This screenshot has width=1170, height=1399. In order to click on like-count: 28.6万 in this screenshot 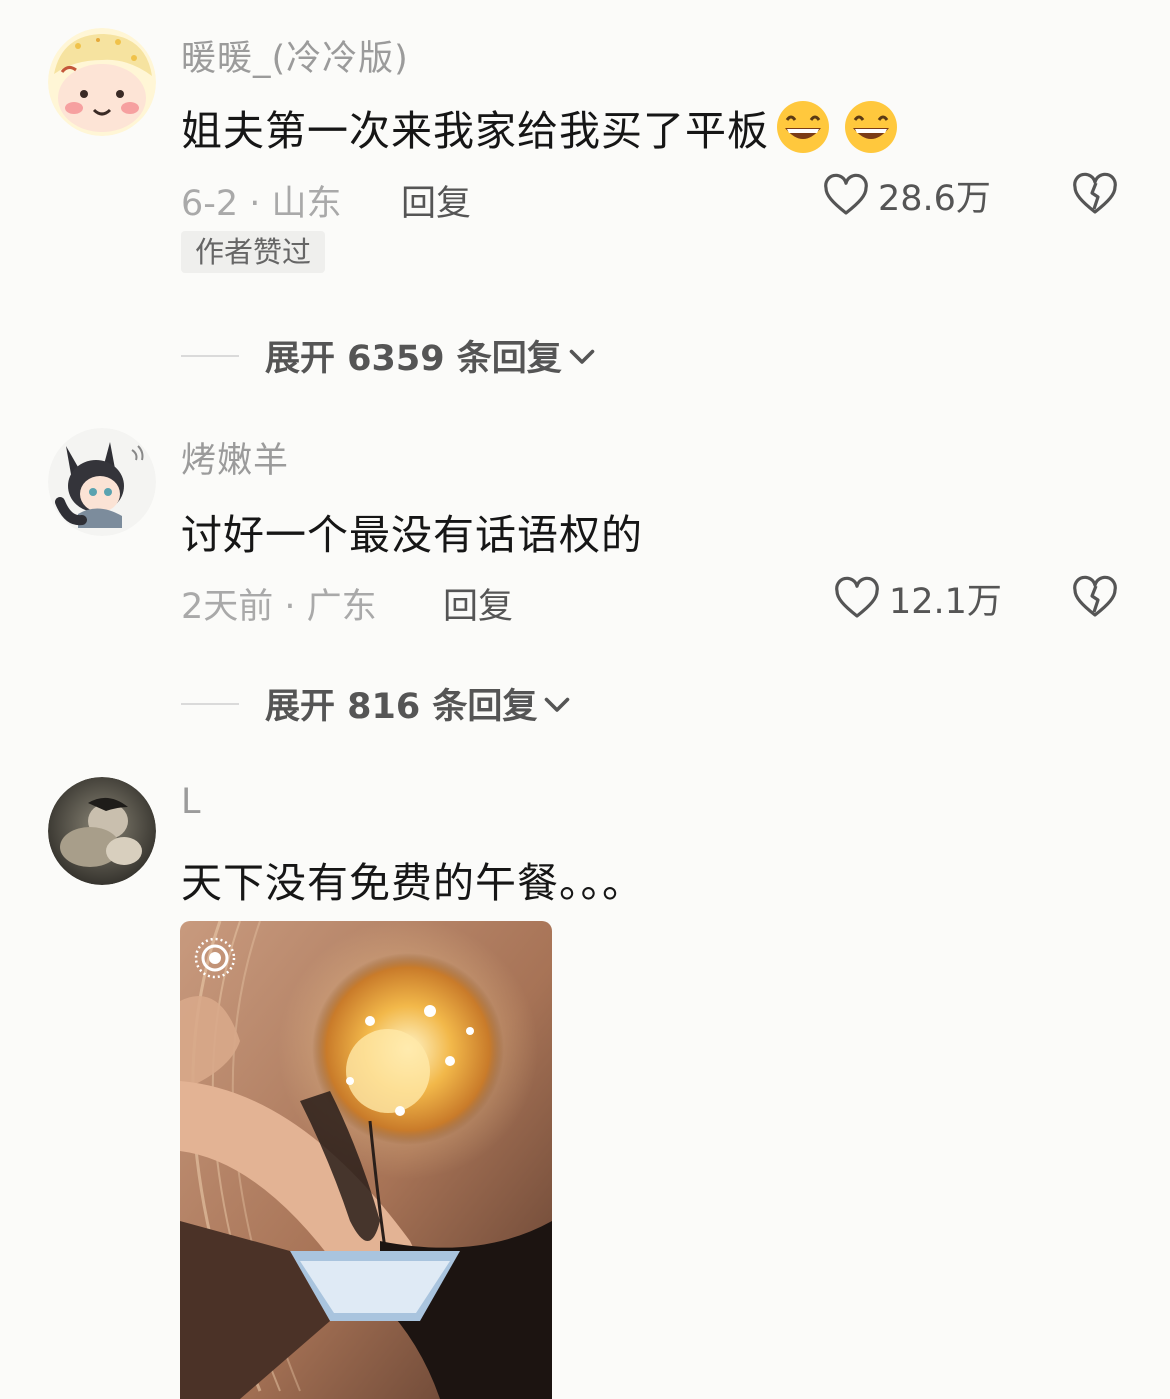, I will do `click(934, 199)`.